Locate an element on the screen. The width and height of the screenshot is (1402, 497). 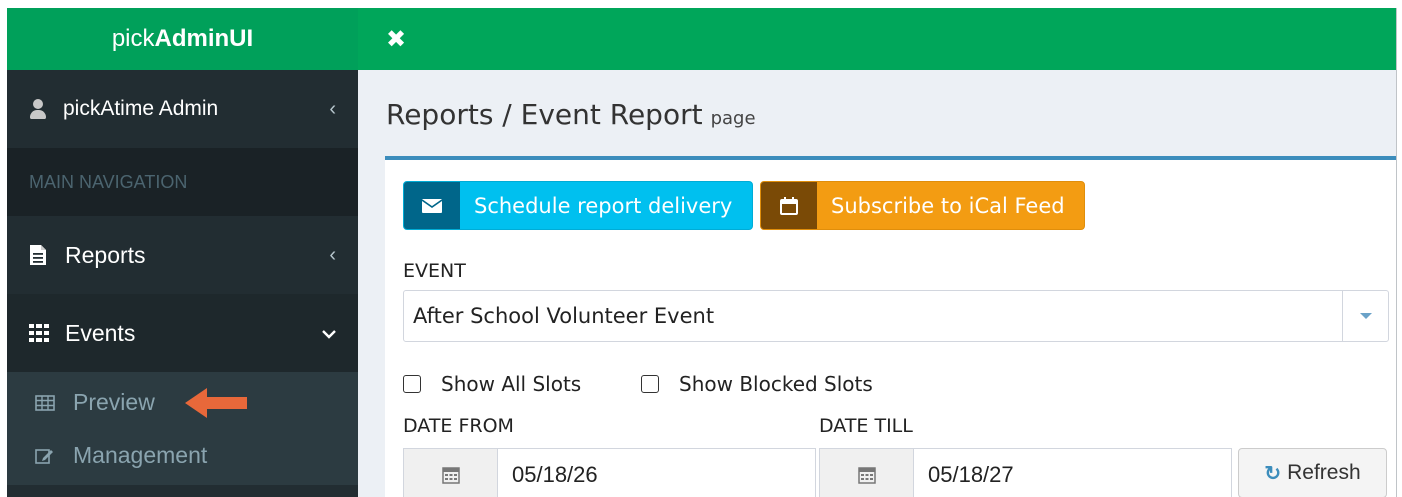
app-logo: pick AdminUI is located at coordinates (182, 39).